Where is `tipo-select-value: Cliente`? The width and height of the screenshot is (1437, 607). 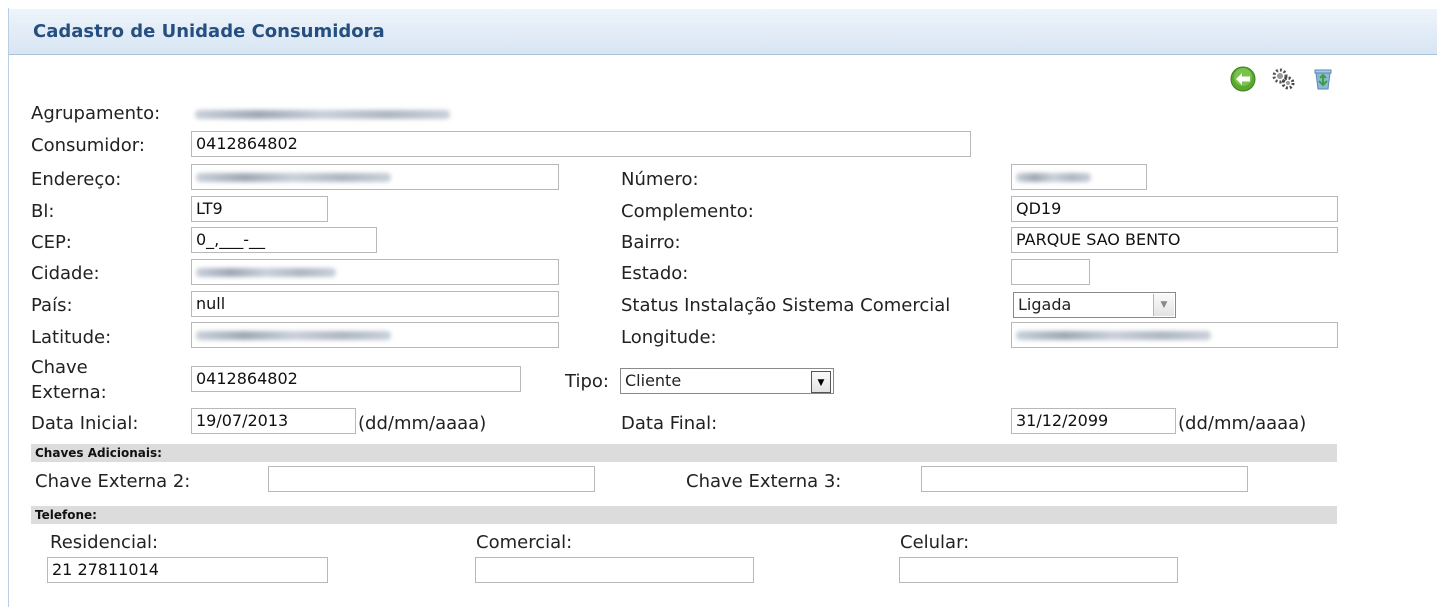 tipo-select-value: Cliente is located at coordinates (653, 380).